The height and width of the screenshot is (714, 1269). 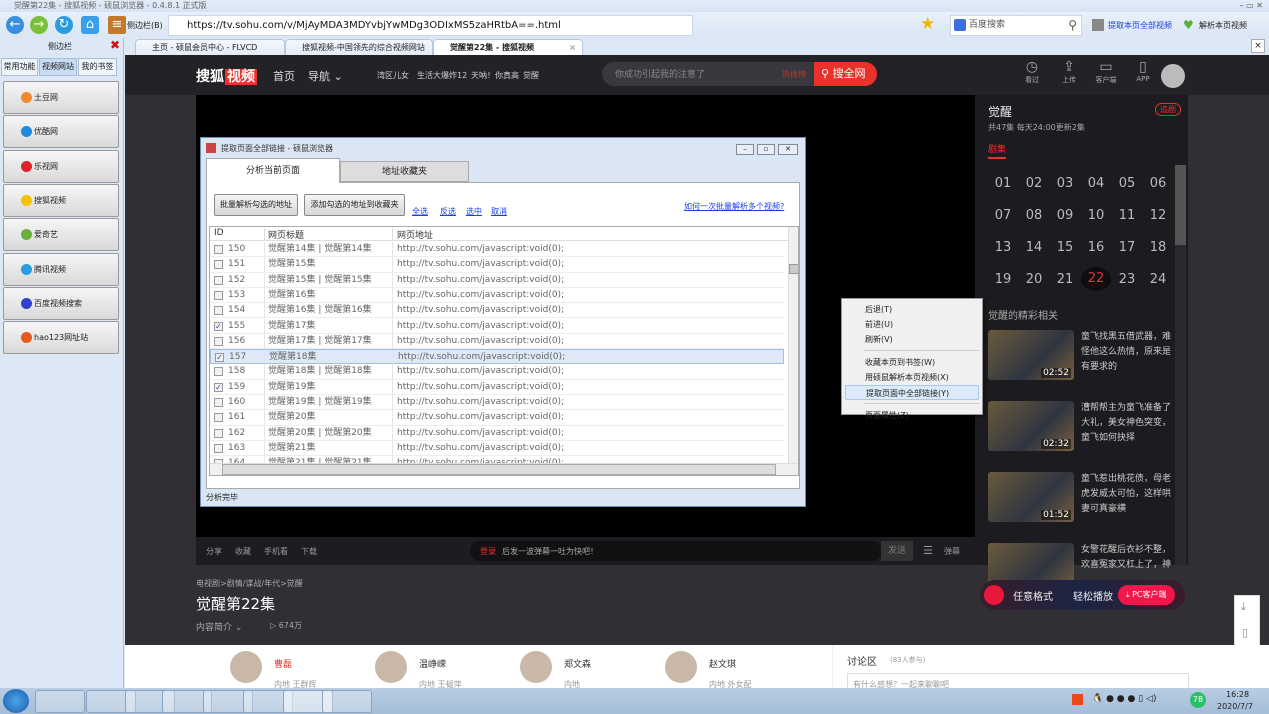 What do you see at coordinates (845, 74) in the screenshot?
I see `site-search-button: ⚲ 搜全网` at bounding box center [845, 74].